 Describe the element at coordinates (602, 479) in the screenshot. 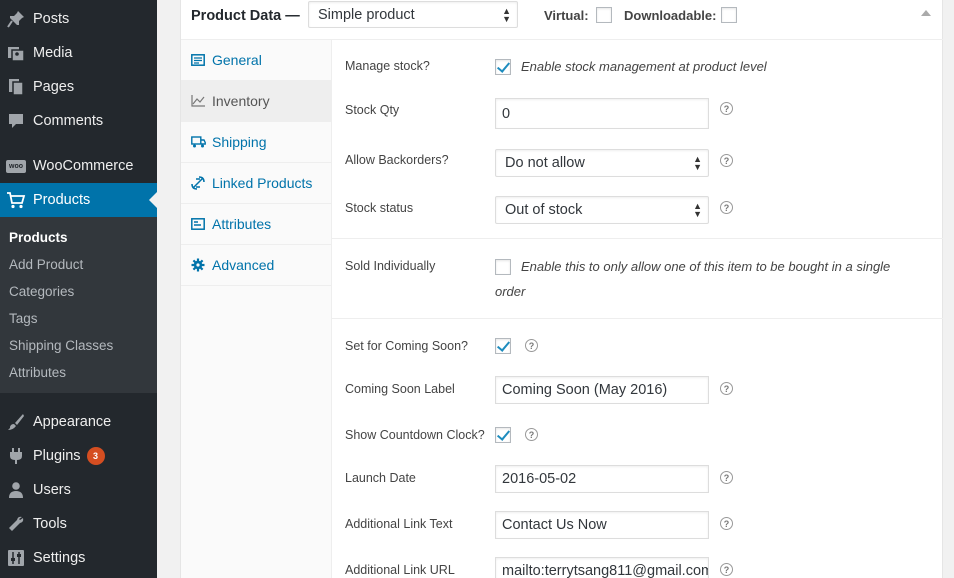

I see `launch-date-input: 2016-05-02` at that location.